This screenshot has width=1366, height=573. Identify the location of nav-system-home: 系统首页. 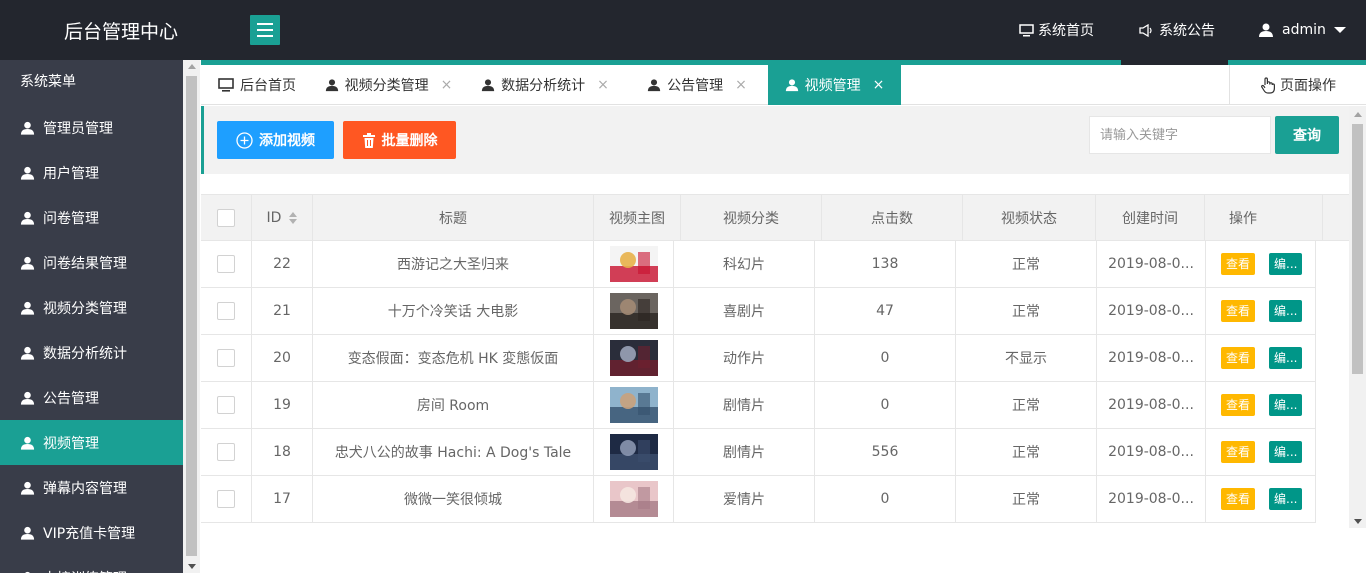
(1056, 30).